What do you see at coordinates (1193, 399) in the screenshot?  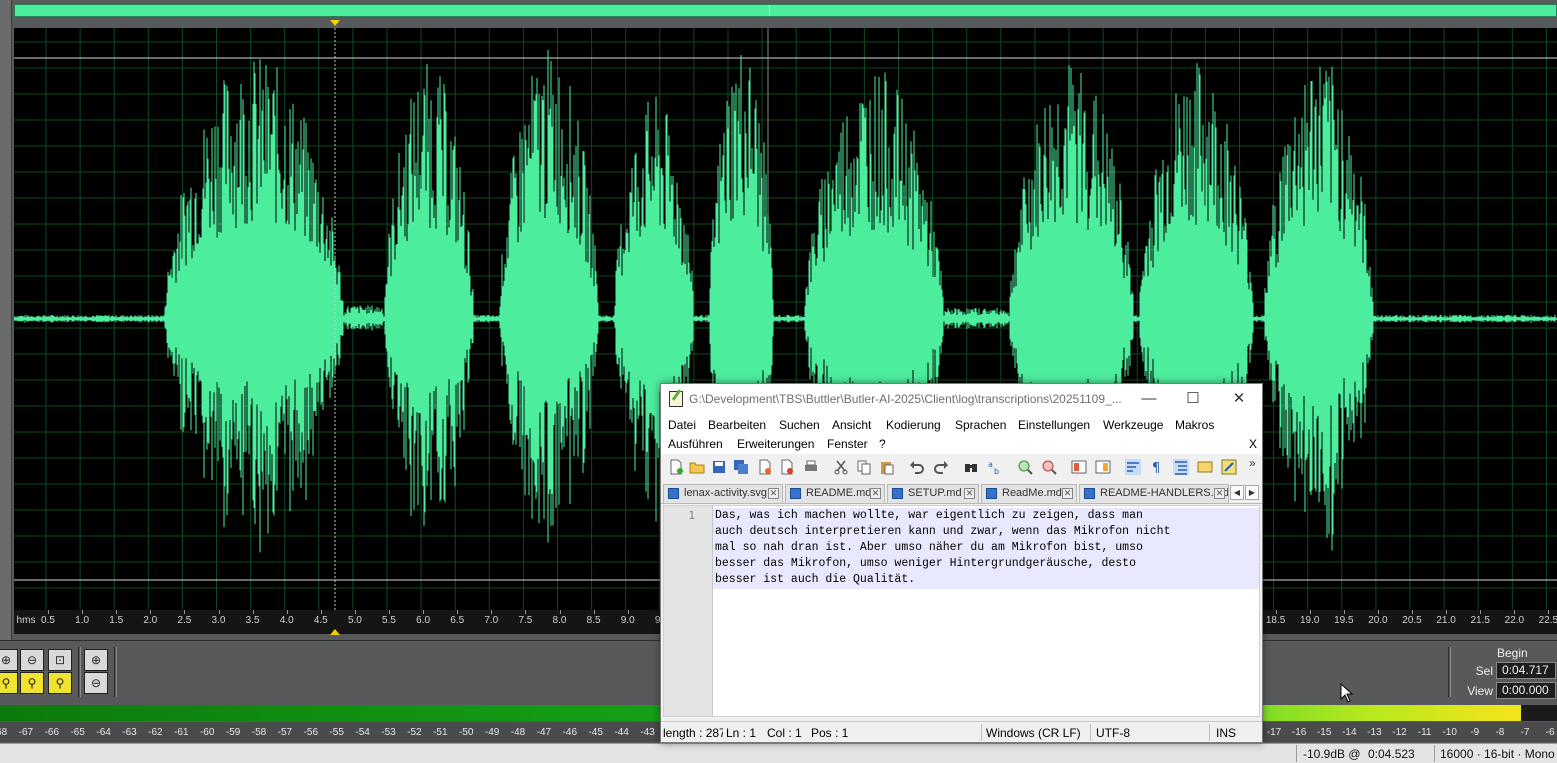 I see `maximize-icon: ☐` at bounding box center [1193, 399].